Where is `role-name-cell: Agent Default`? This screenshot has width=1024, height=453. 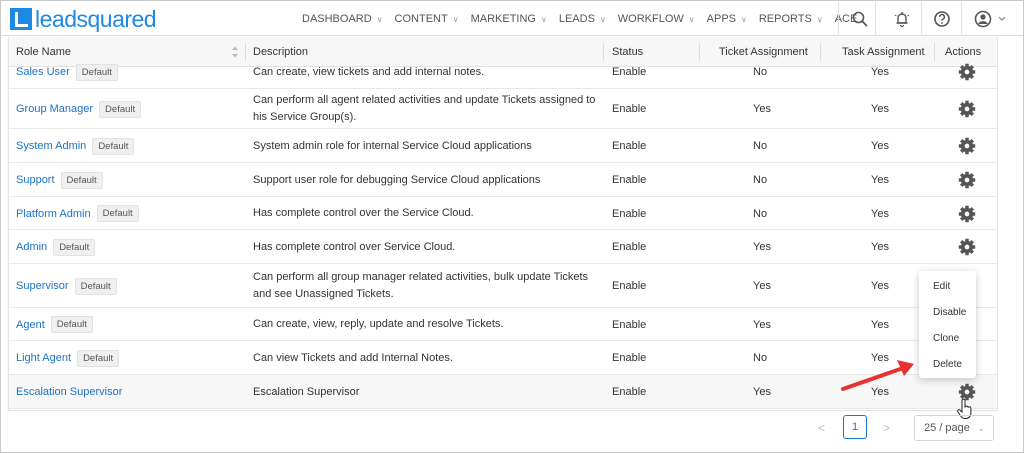 role-name-cell: Agent Default is located at coordinates (54, 324).